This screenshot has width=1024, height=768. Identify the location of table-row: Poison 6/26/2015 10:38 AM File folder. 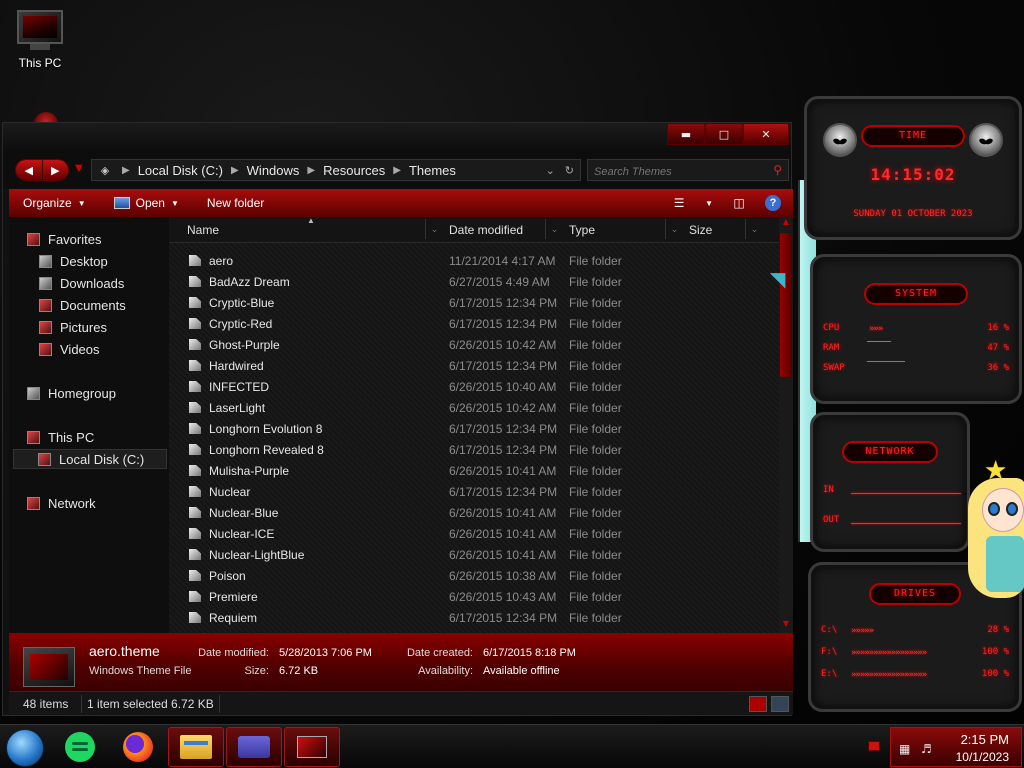
(475, 576).